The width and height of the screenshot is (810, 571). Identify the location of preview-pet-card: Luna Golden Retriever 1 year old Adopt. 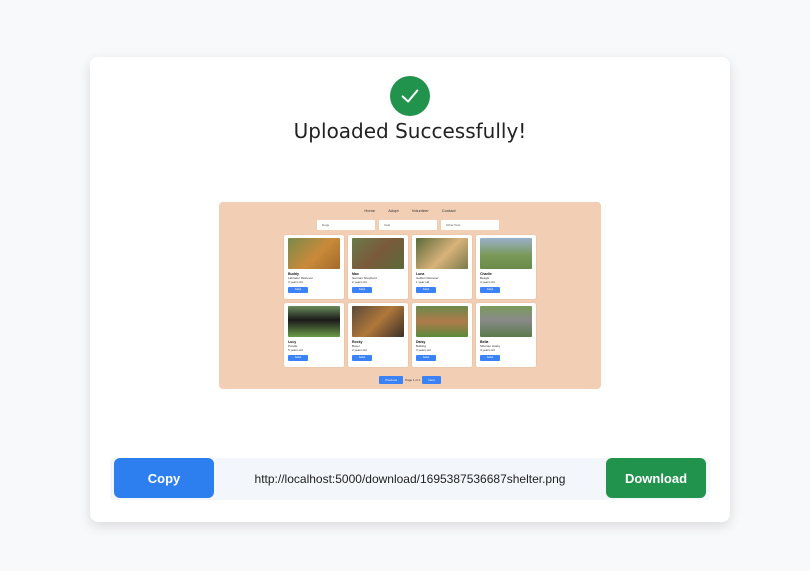
(442, 267).